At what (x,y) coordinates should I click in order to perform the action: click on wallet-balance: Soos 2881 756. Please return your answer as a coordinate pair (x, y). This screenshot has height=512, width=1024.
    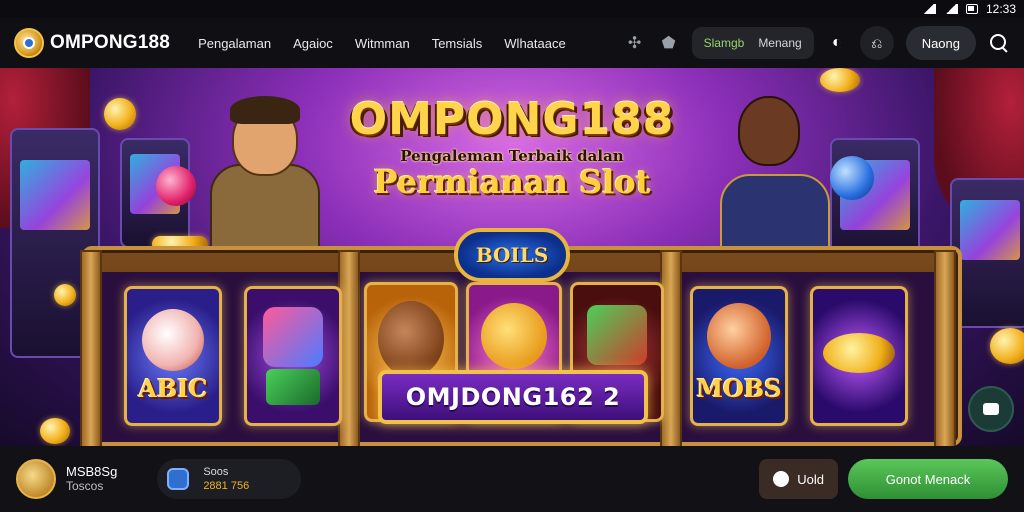
    Looking at the image, I should click on (229, 479).